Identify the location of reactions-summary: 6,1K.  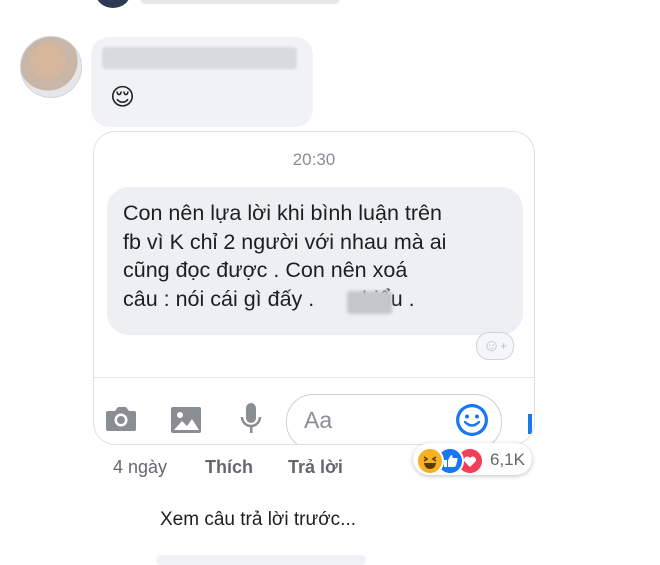
(472, 459).